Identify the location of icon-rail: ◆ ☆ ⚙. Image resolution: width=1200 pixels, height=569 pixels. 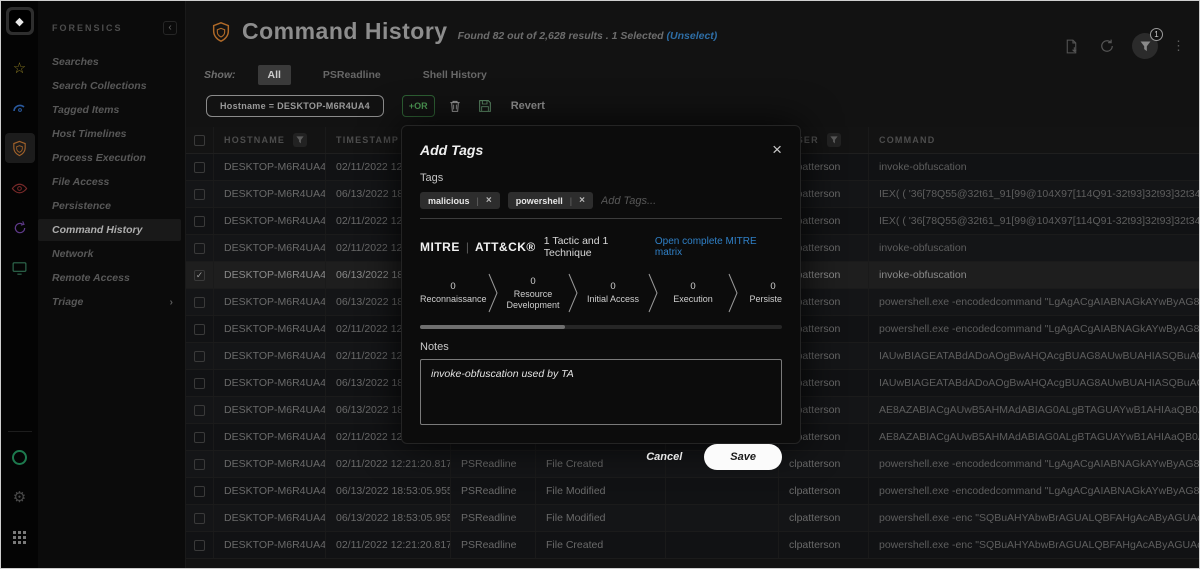
(19, 284).